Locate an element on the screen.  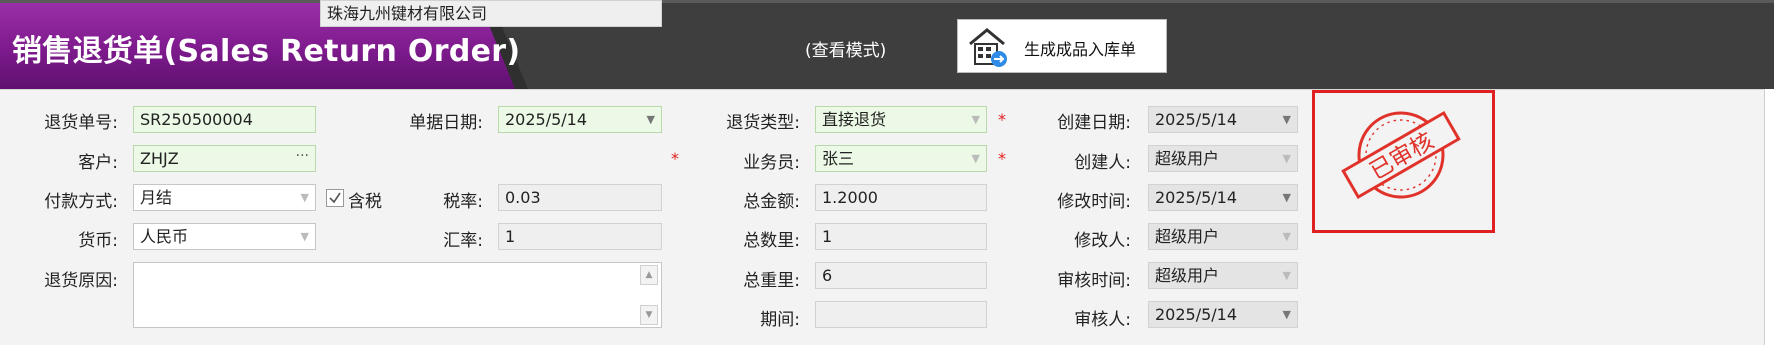
creator-field: 超级用户 ▼ is located at coordinates (1223, 158).